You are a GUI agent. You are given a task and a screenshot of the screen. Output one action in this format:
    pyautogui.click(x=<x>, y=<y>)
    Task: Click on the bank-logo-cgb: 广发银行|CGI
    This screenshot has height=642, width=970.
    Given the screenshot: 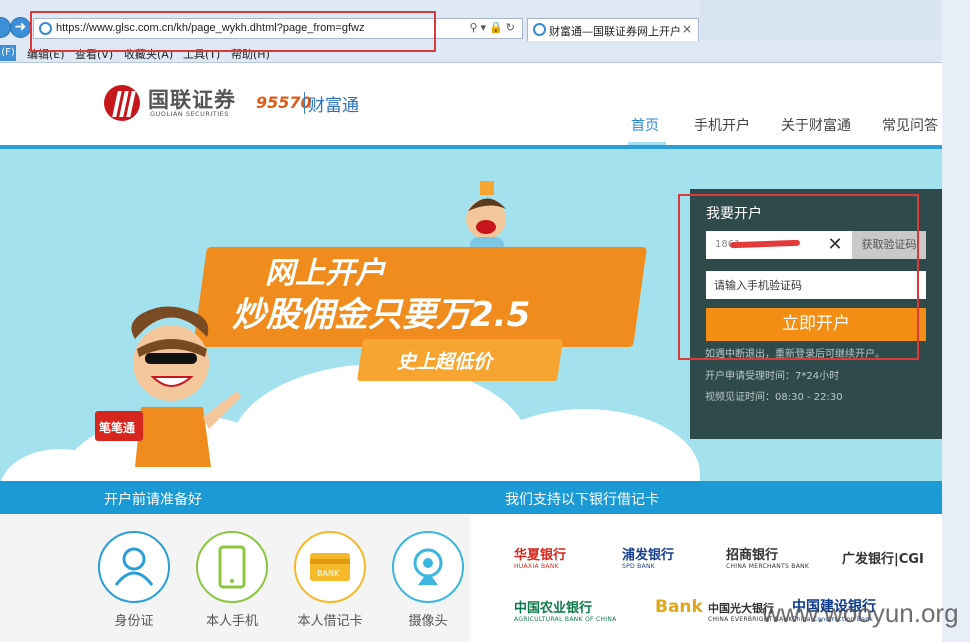 What is the action you would take?
    pyautogui.click(x=883, y=557)
    